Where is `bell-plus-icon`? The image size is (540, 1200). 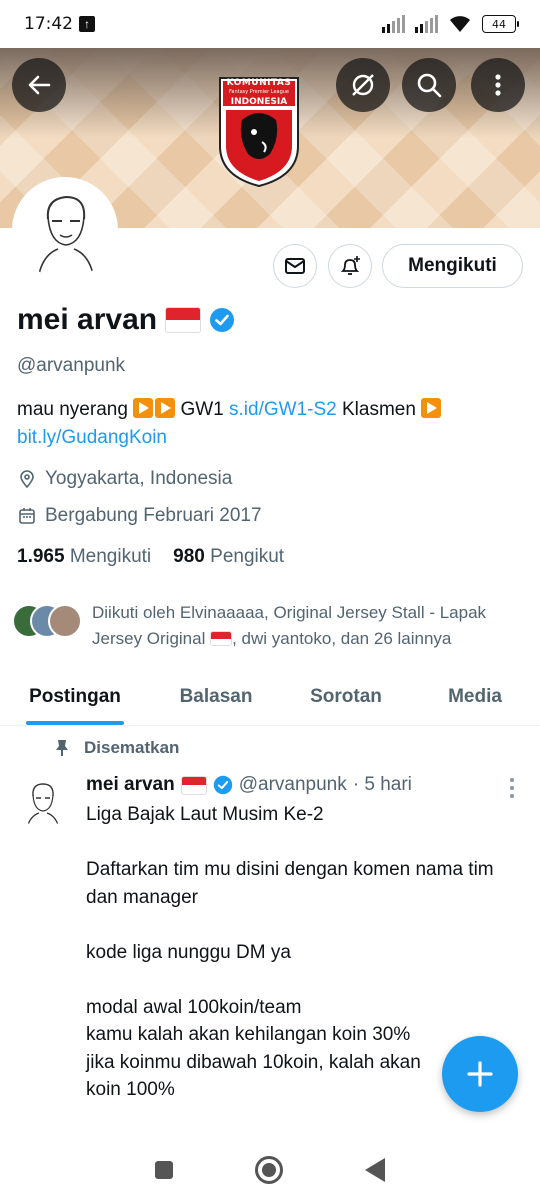 bell-plus-icon is located at coordinates (350, 265).